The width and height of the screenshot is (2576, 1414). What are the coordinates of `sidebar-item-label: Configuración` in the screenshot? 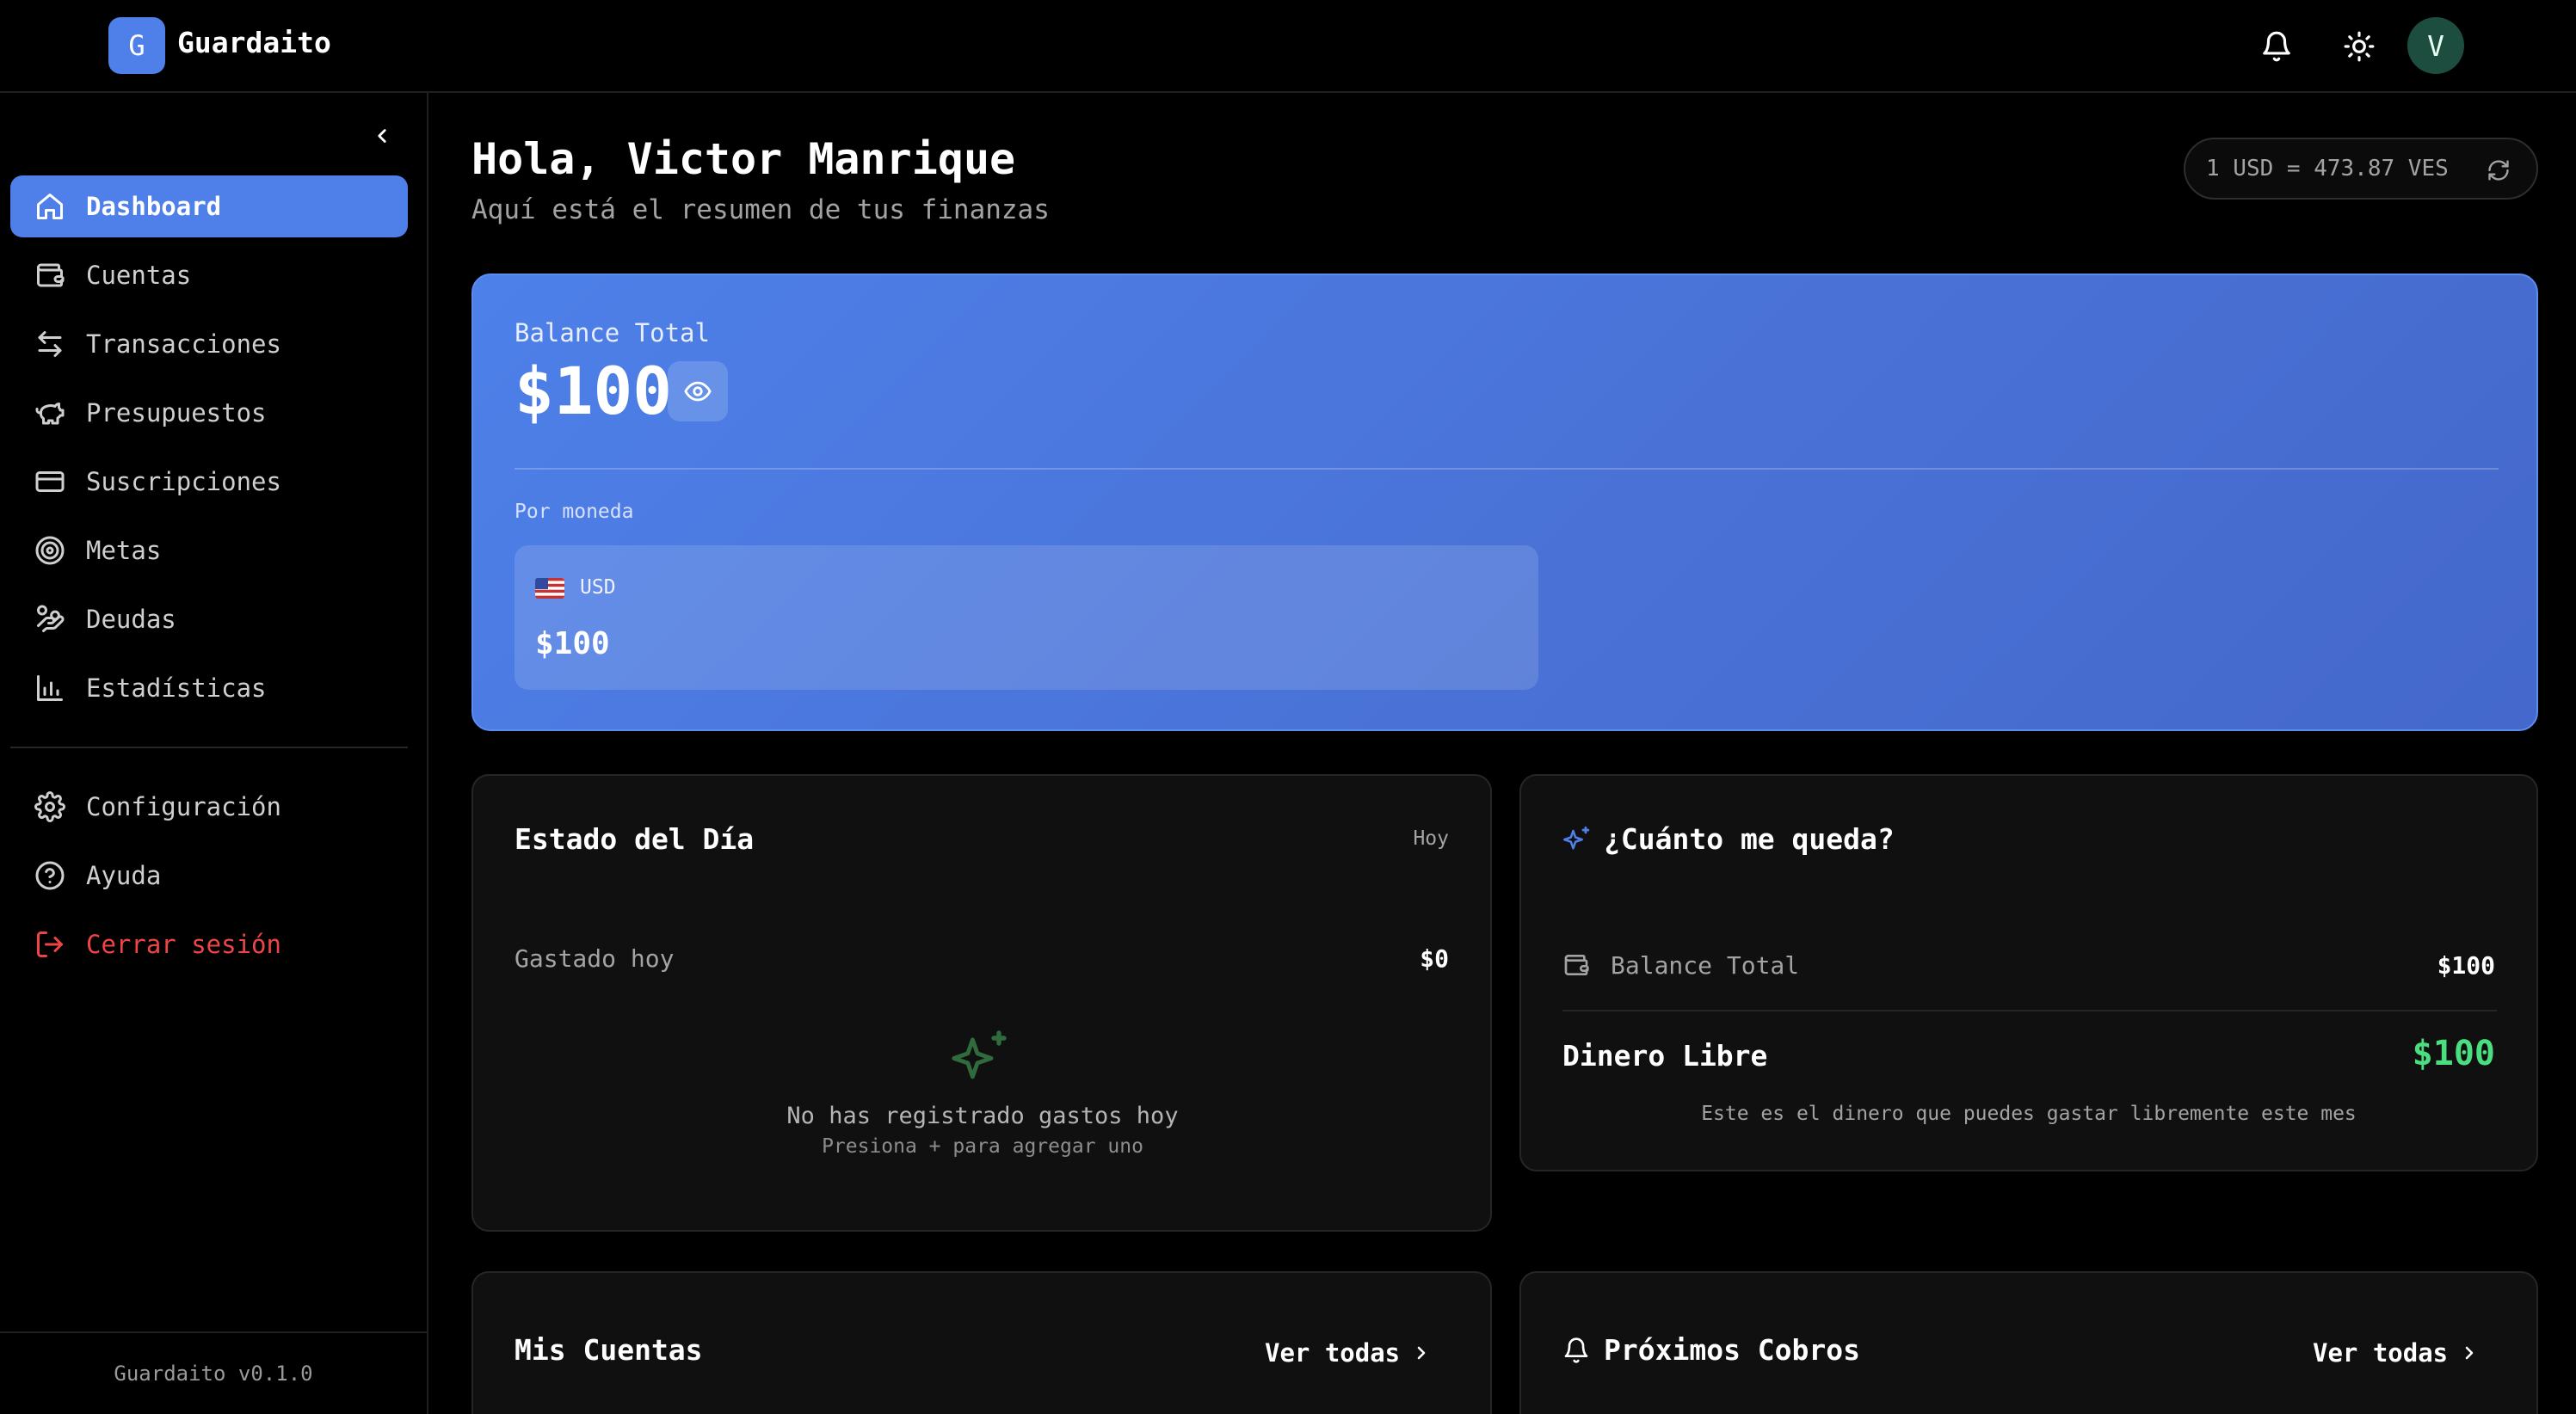 It's located at (183, 806).